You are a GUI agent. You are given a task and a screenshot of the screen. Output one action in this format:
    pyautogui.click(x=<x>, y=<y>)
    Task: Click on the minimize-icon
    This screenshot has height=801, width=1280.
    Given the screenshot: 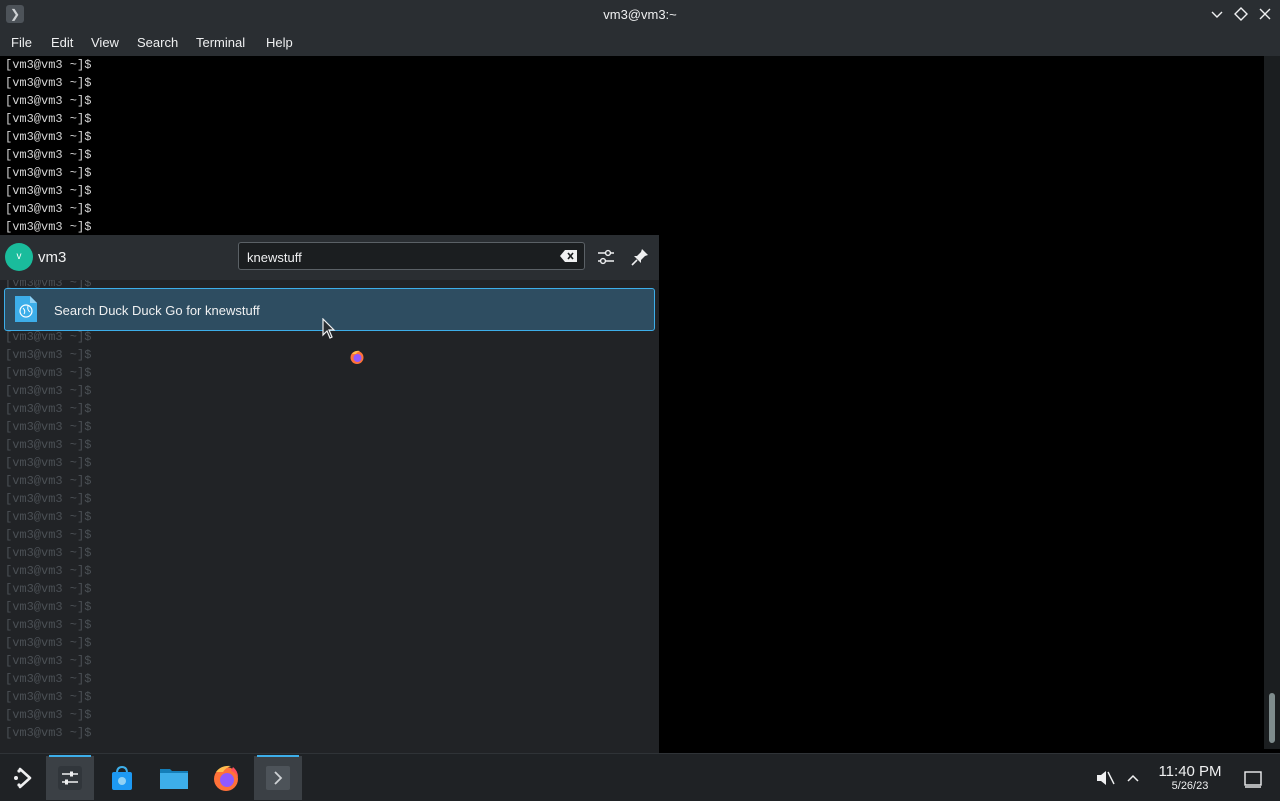 What is the action you would take?
    pyautogui.click(x=1217, y=14)
    